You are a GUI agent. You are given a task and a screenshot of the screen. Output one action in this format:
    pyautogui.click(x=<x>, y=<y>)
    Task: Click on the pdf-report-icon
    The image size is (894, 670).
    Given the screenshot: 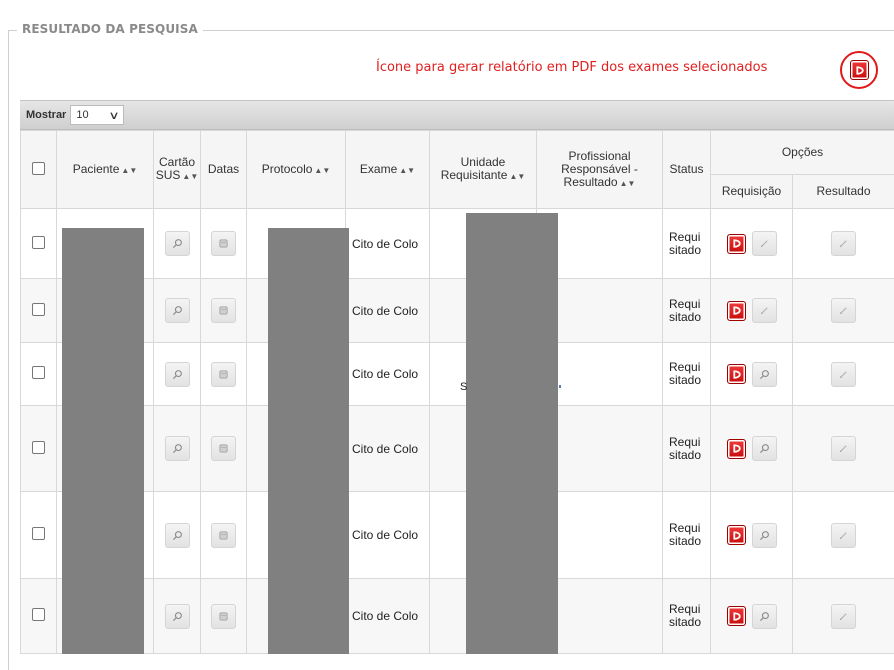 What is the action you would take?
    pyautogui.click(x=859, y=70)
    